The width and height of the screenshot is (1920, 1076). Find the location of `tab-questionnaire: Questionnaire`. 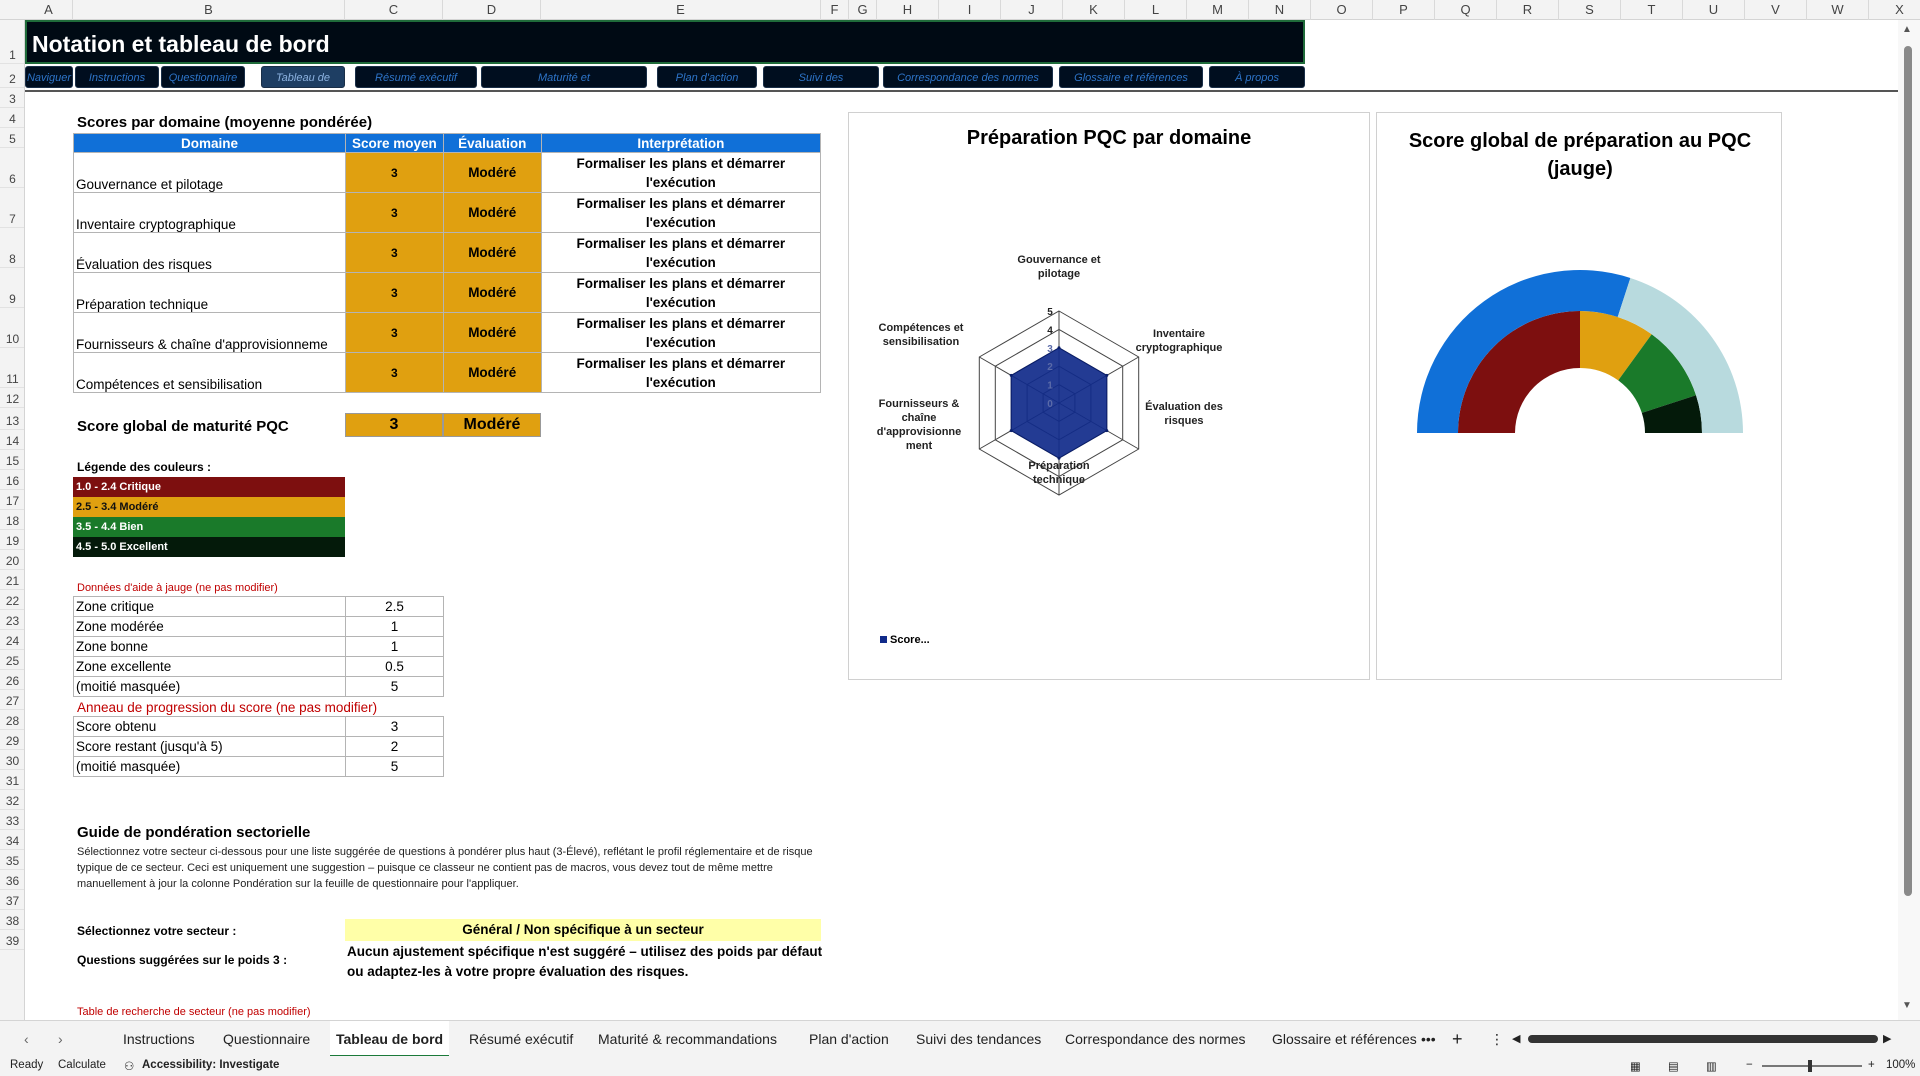

tab-questionnaire: Questionnaire is located at coordinates (266, 1039).